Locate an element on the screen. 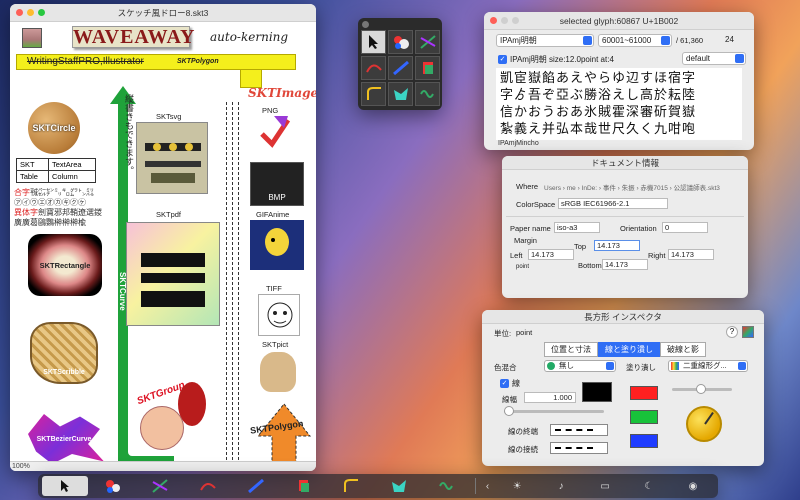 The image size is (800, 500). dock-circle-tool is located at coordinates (113, 486).